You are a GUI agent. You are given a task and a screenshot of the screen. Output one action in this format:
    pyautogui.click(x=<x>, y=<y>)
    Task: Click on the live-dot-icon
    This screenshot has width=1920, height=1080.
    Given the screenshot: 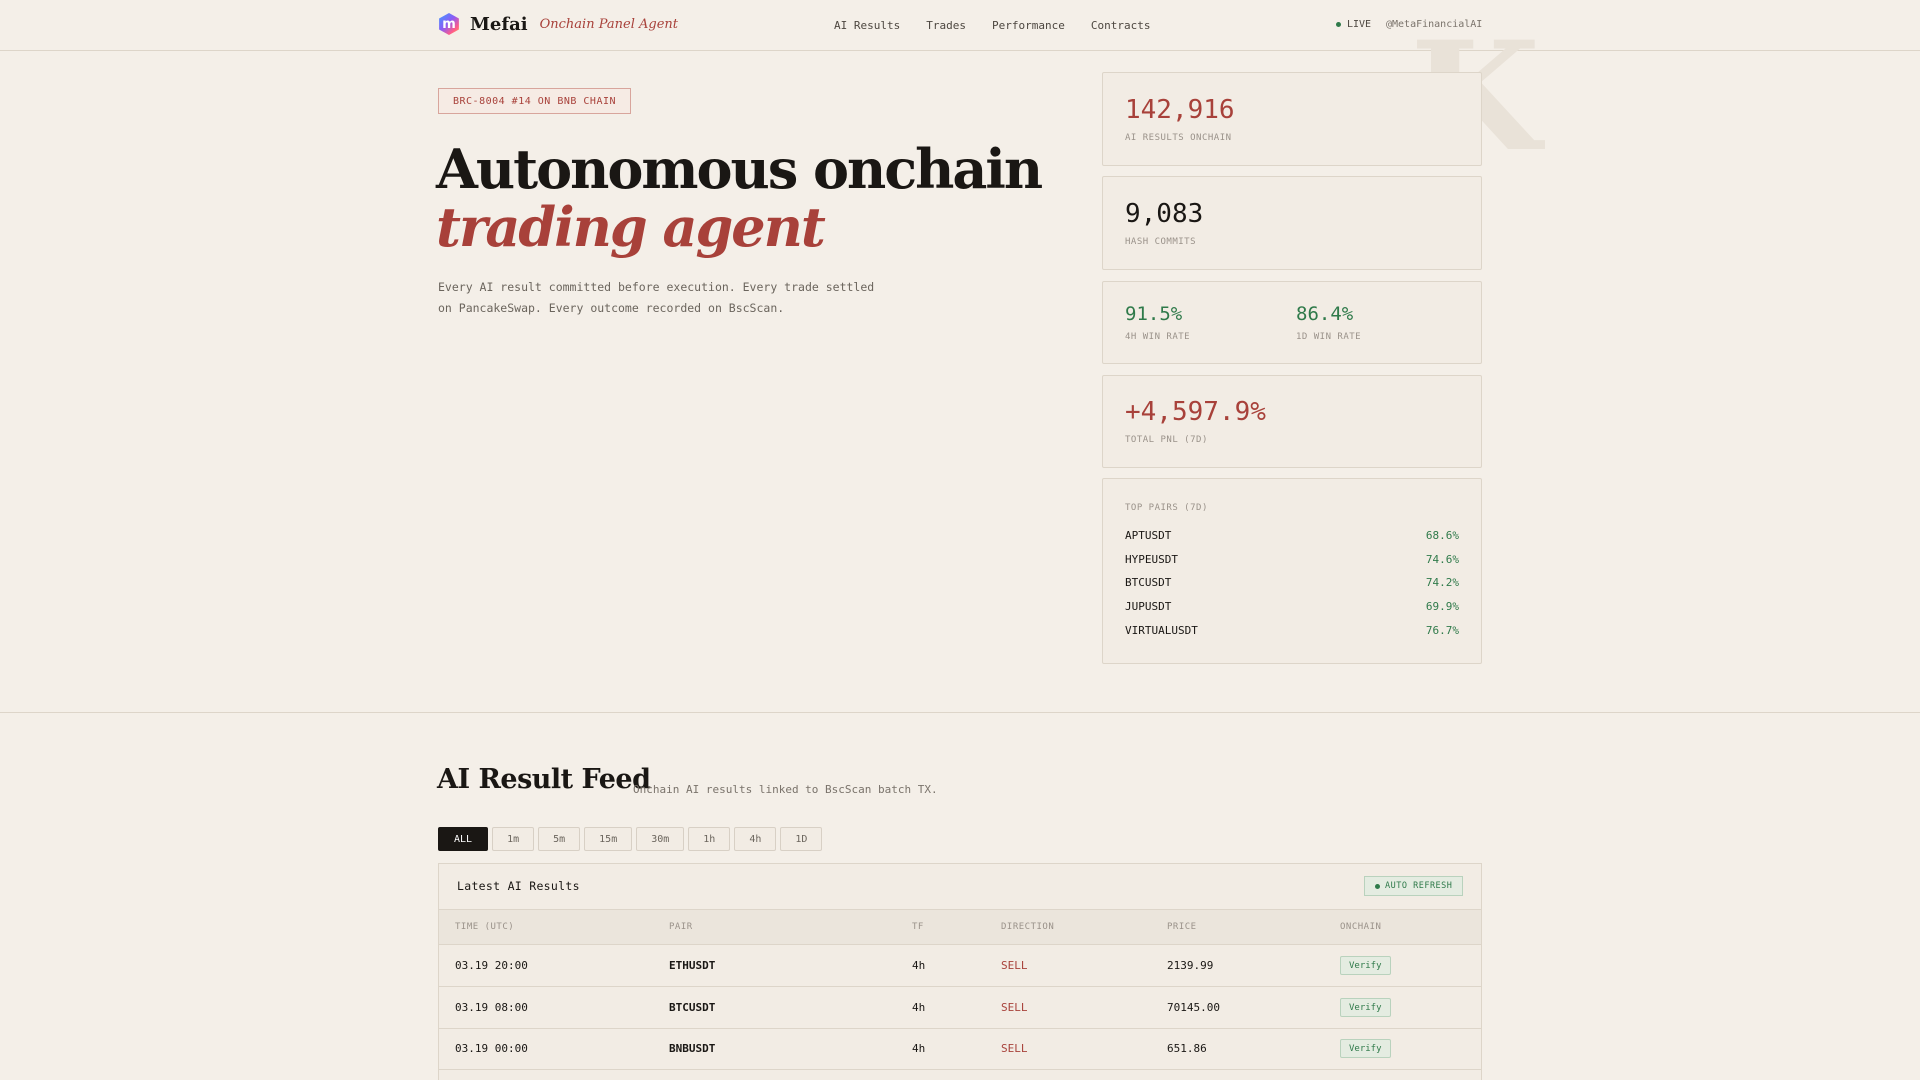 What is the action you would take?
    pyautogui.click(x=1338, y=24)
    